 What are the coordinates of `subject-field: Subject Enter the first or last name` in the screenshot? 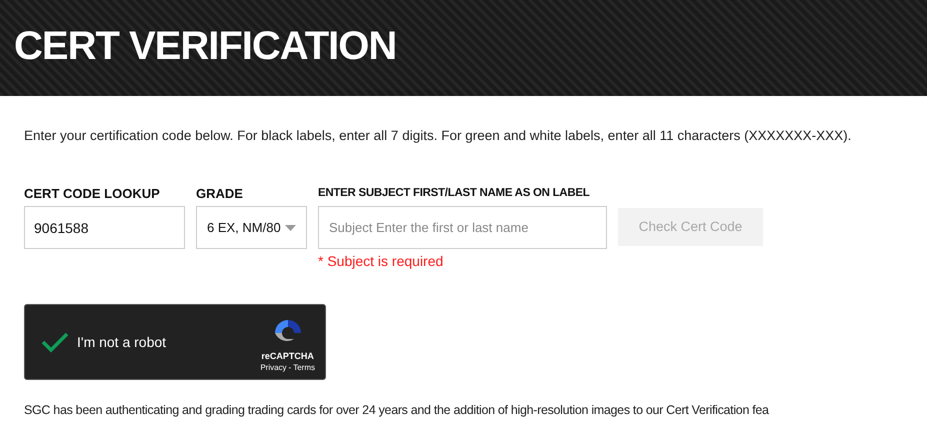 It's located at (462, 228).